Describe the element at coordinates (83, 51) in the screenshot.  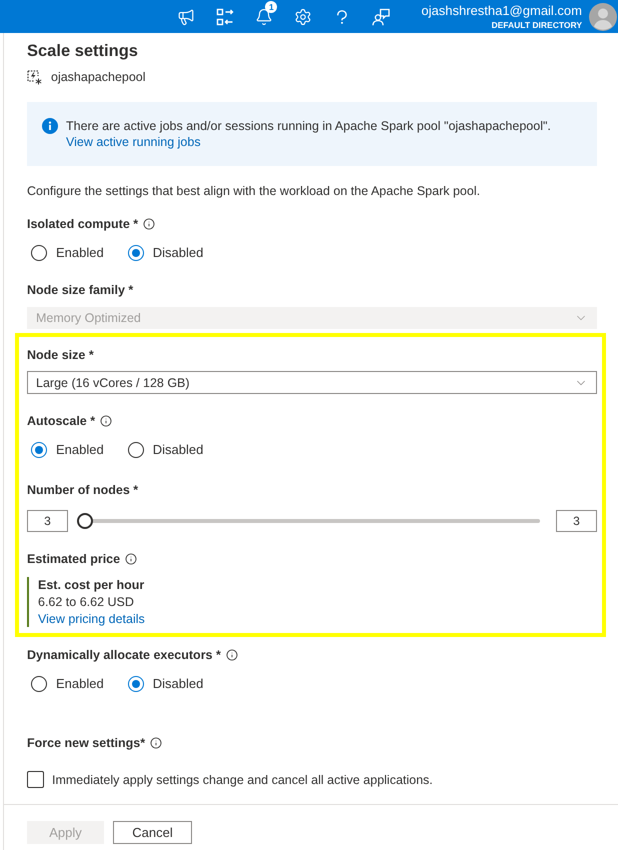
I see `panel-title: Scale settings` at that location.